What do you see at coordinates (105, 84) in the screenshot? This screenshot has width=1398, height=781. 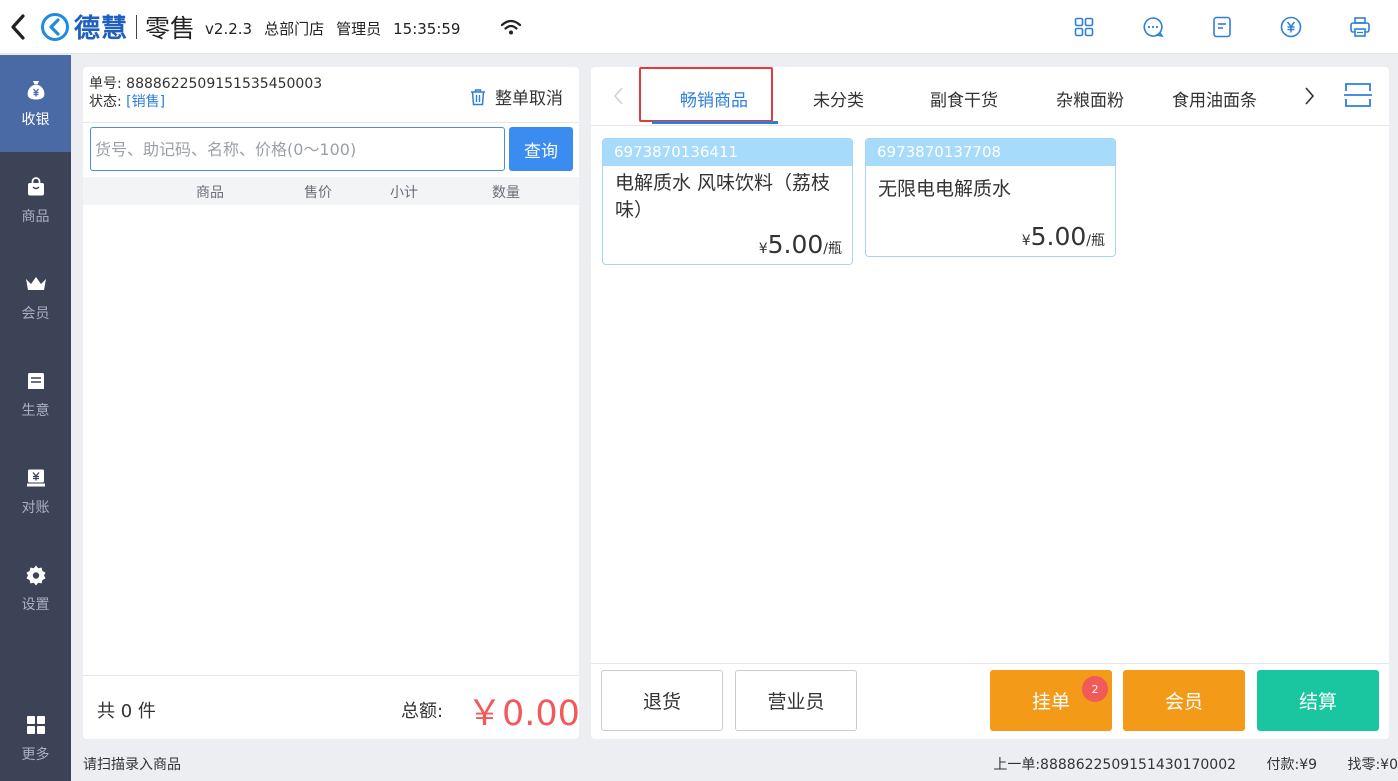 I see `order-number-label: 单号:` at bounding box center [105, 84].